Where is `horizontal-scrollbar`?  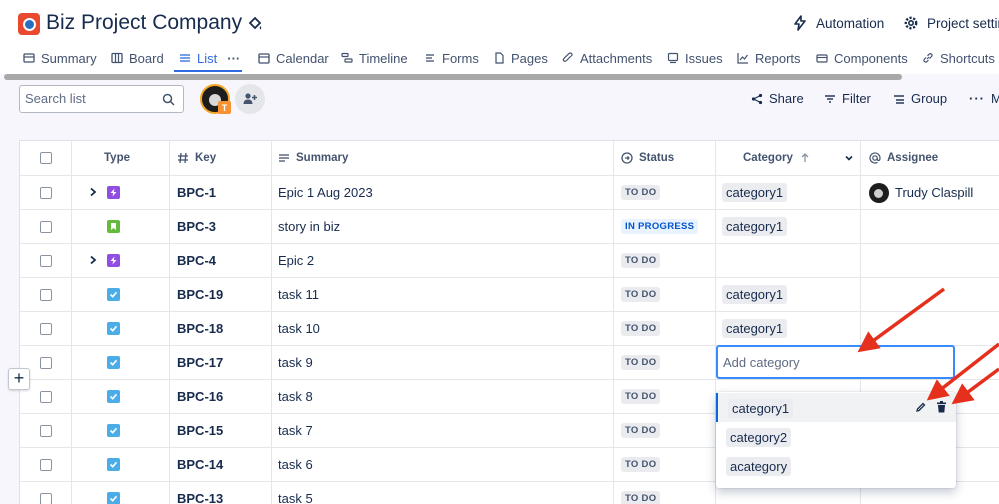
horizontal-scrollbar is located at coordinates (453, 77).